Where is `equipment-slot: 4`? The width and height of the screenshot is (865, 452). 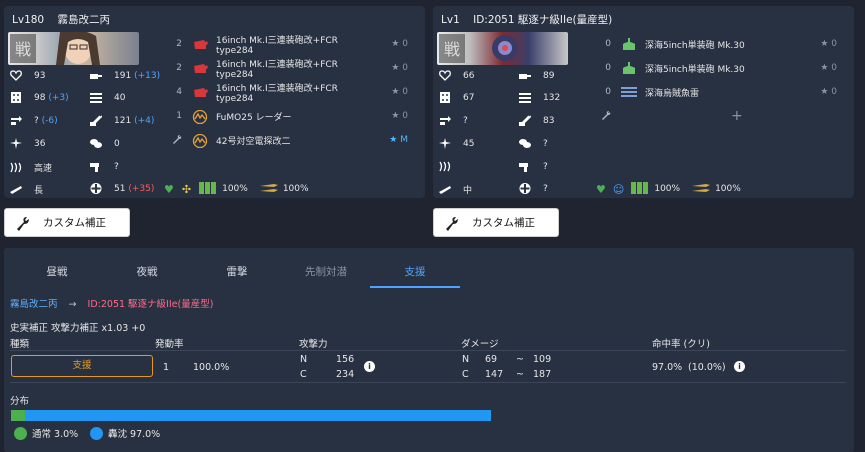 equipment-slot: 4 is located at coordinates (179, 92).